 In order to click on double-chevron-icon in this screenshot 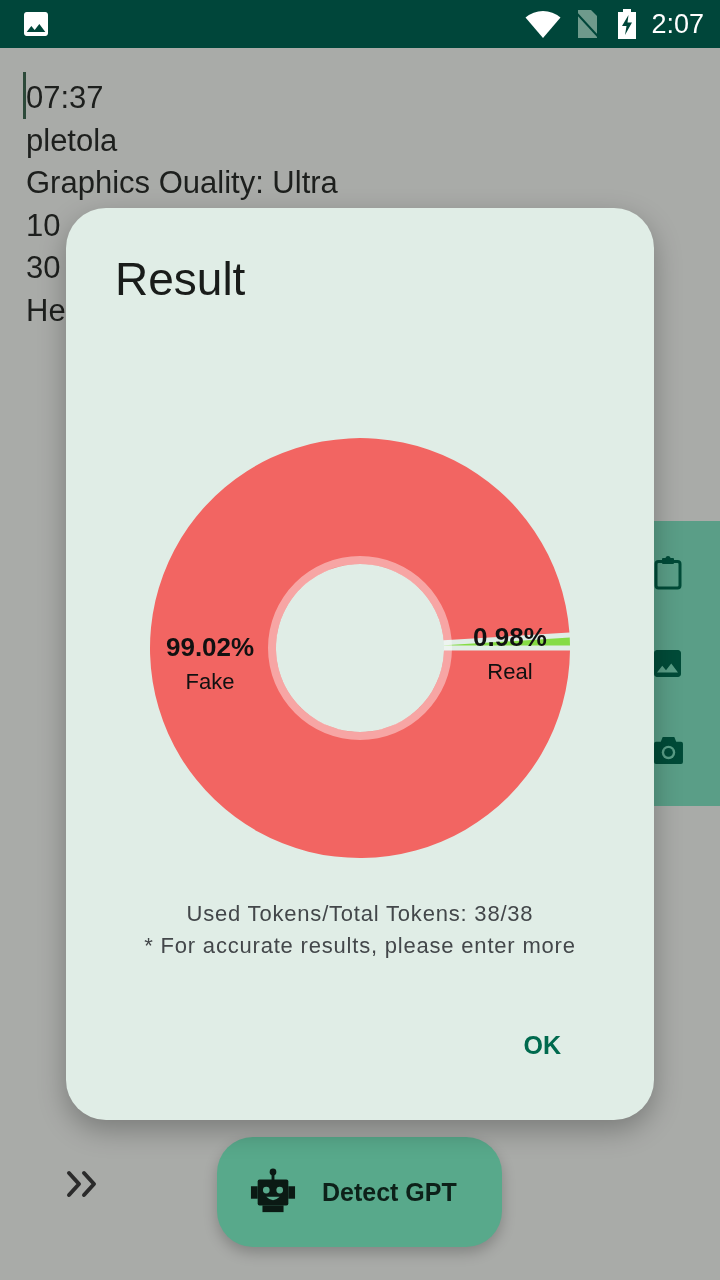, I will do `click(82, 1184)`.